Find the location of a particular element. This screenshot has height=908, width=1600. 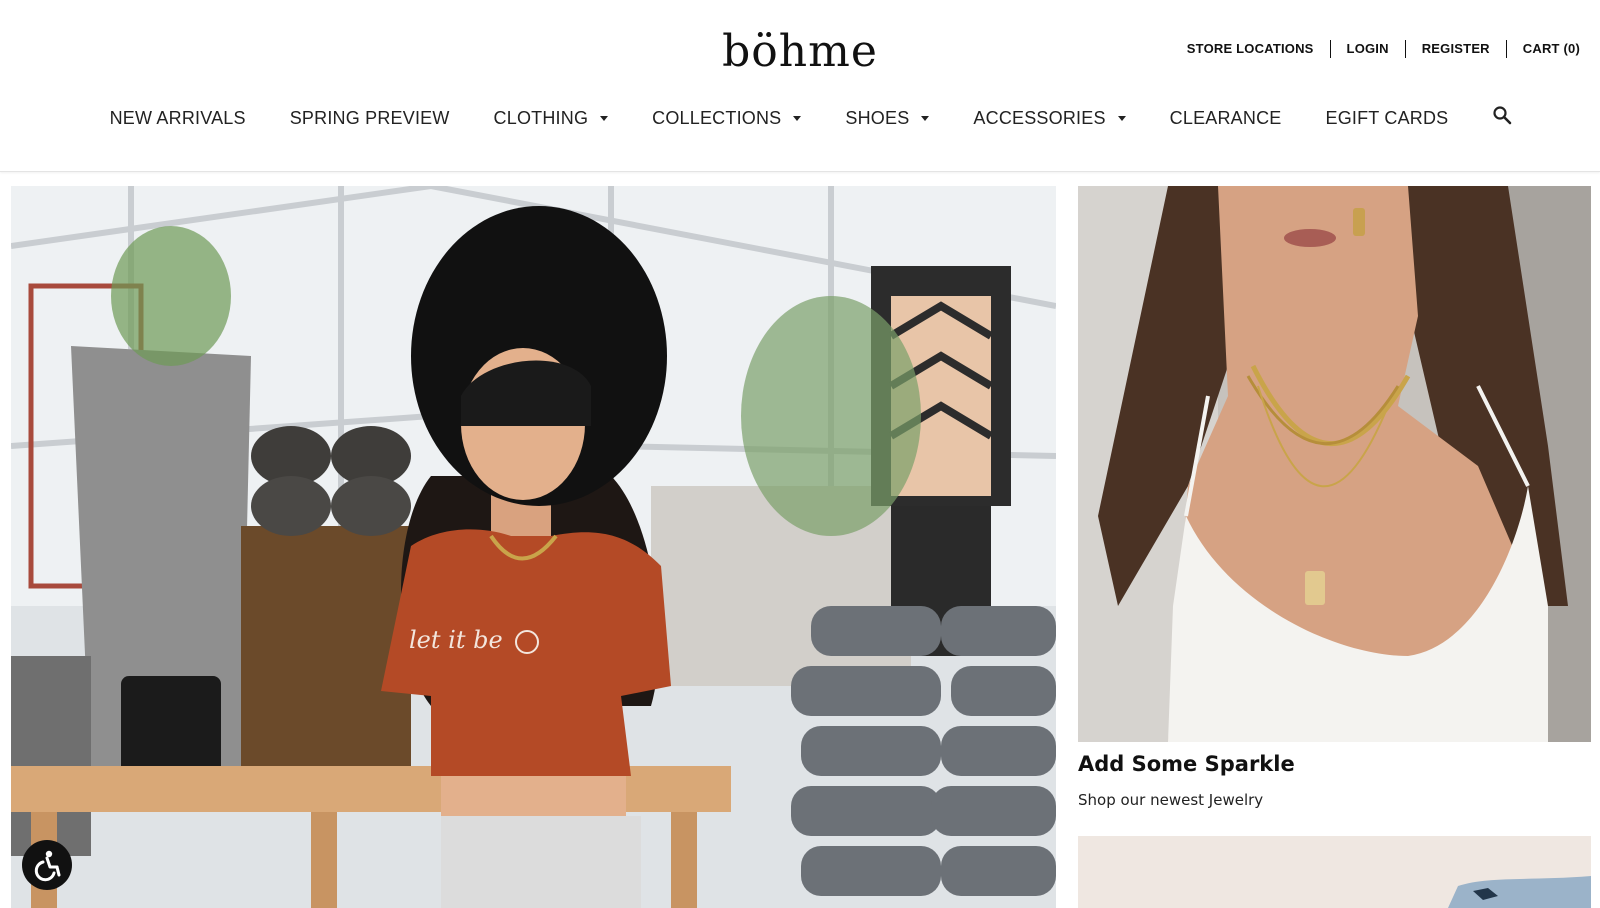

nav-item-label: SPRING PREVIEW is located at coordinates (369, 118).